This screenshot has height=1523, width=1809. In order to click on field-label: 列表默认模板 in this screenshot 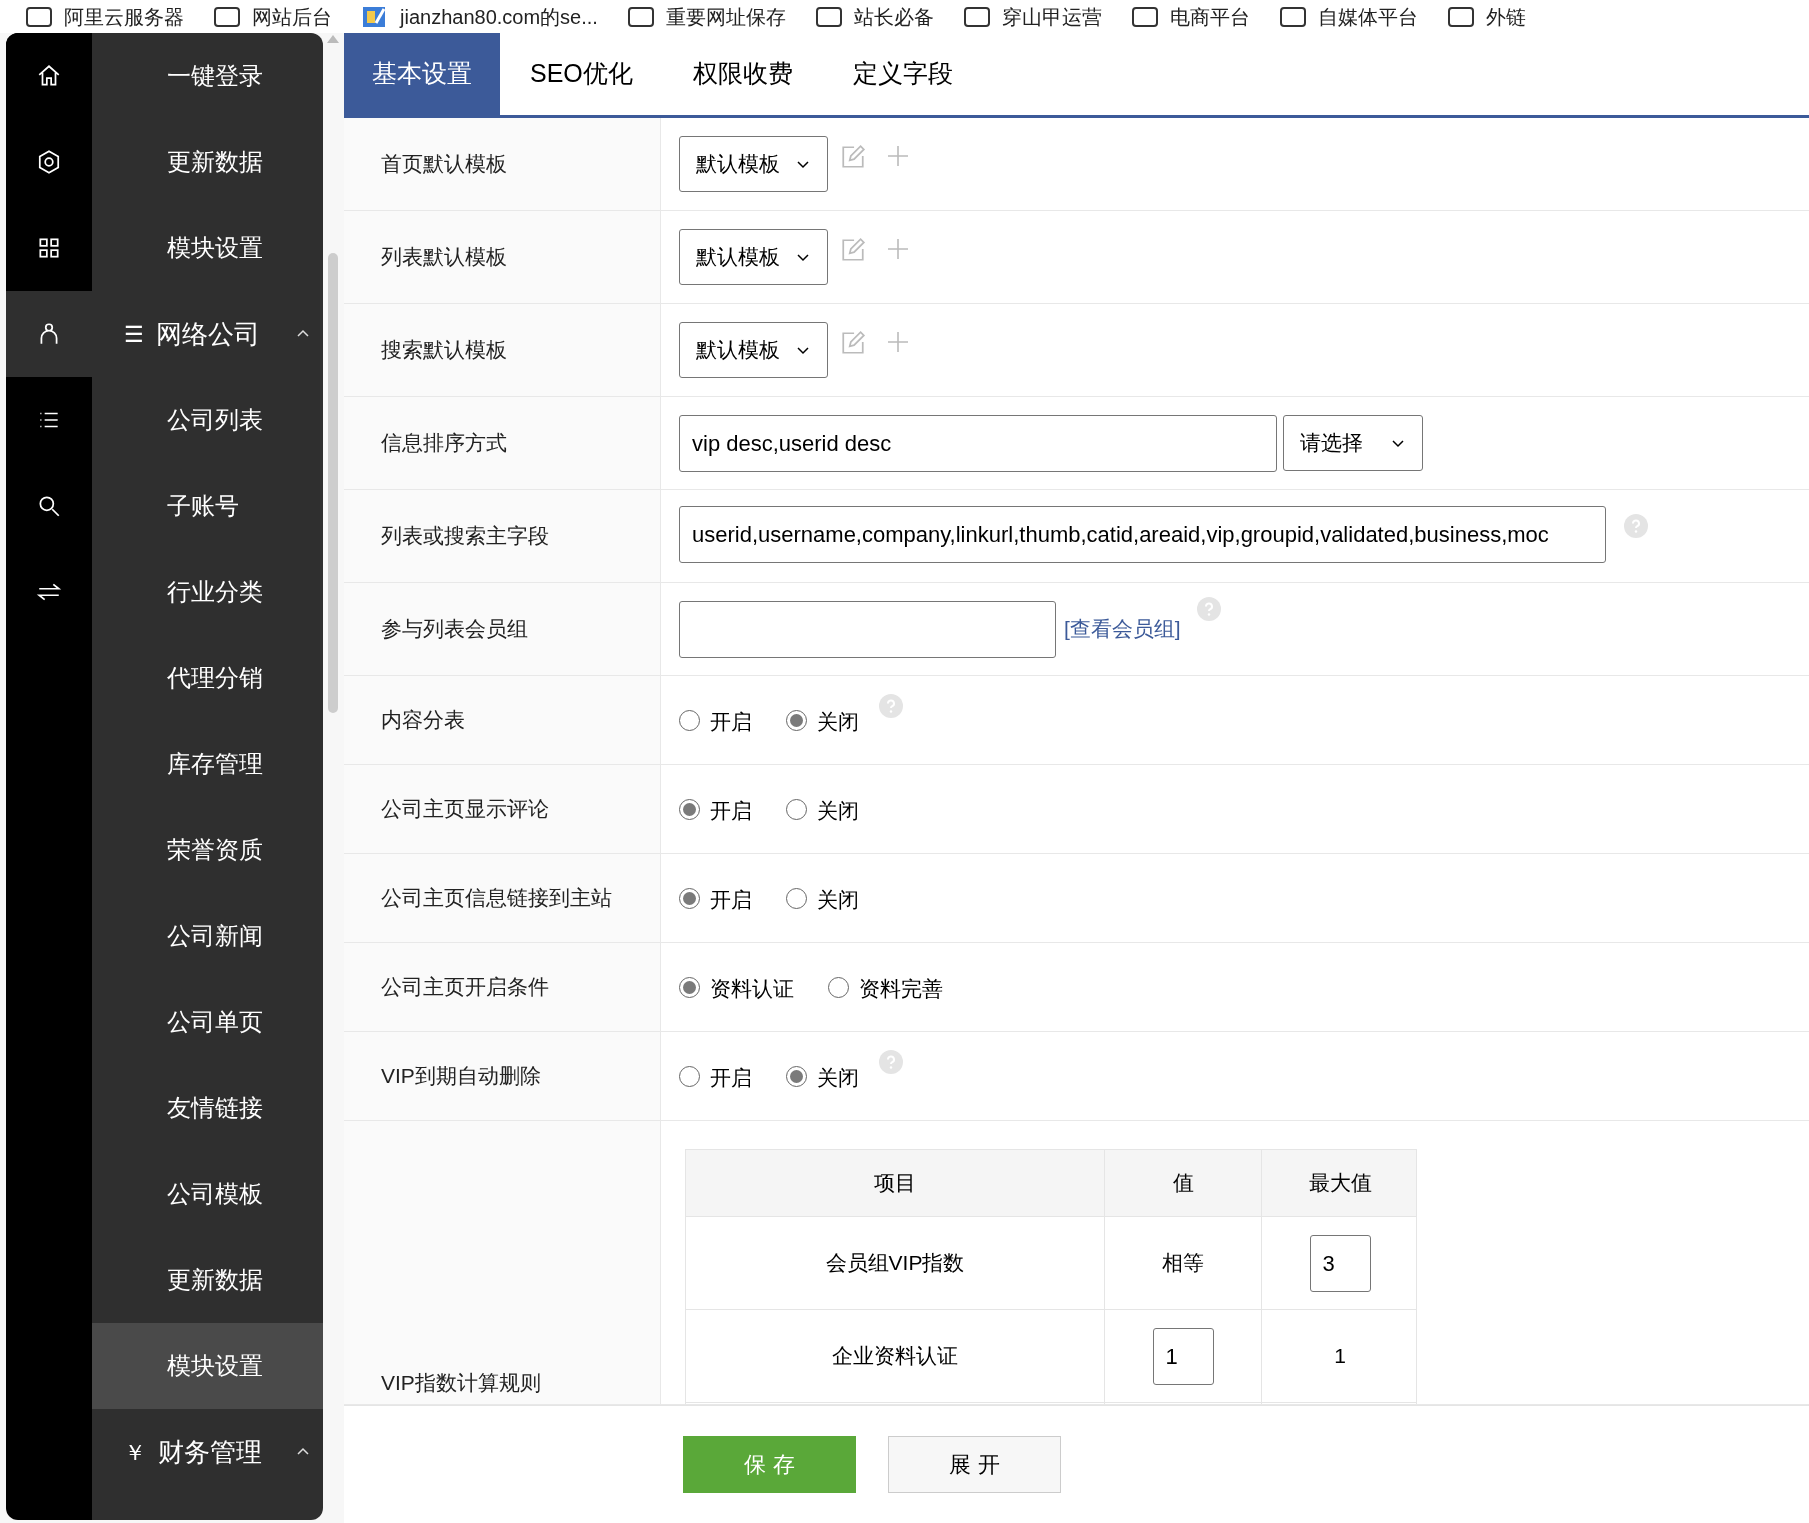, I will do `click(444, 257)`.